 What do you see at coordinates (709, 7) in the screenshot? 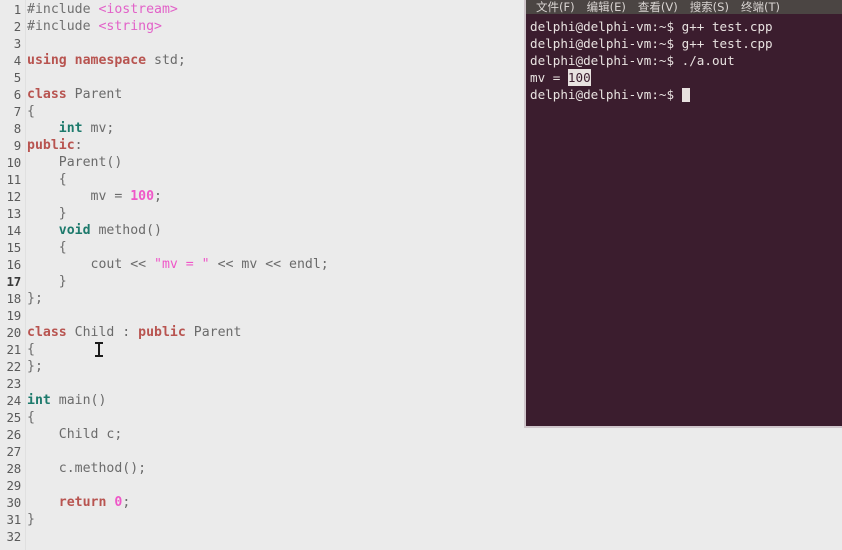
I see `terminal-menu-item-4: 搜索(S)` at bounding box center [709, 7].